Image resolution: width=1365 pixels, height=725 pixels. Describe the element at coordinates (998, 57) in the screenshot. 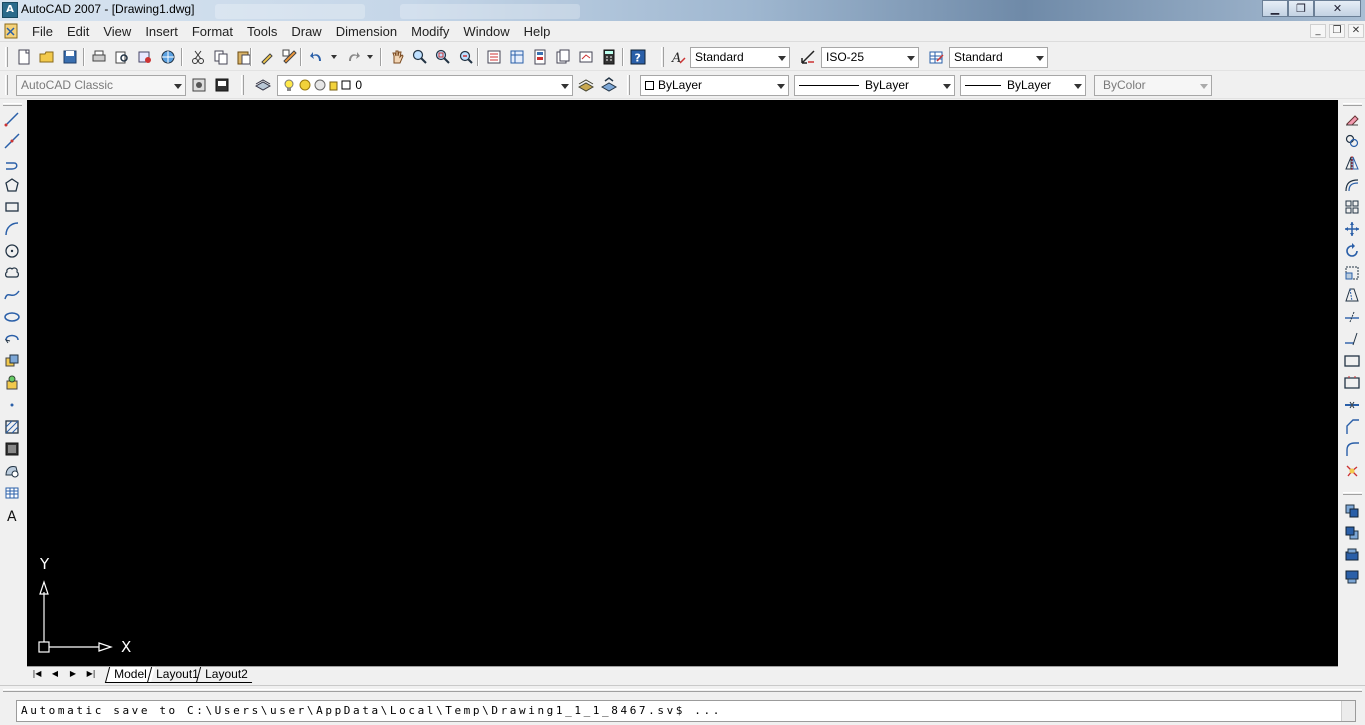

I see `table-style-combo: Standard` at that location.